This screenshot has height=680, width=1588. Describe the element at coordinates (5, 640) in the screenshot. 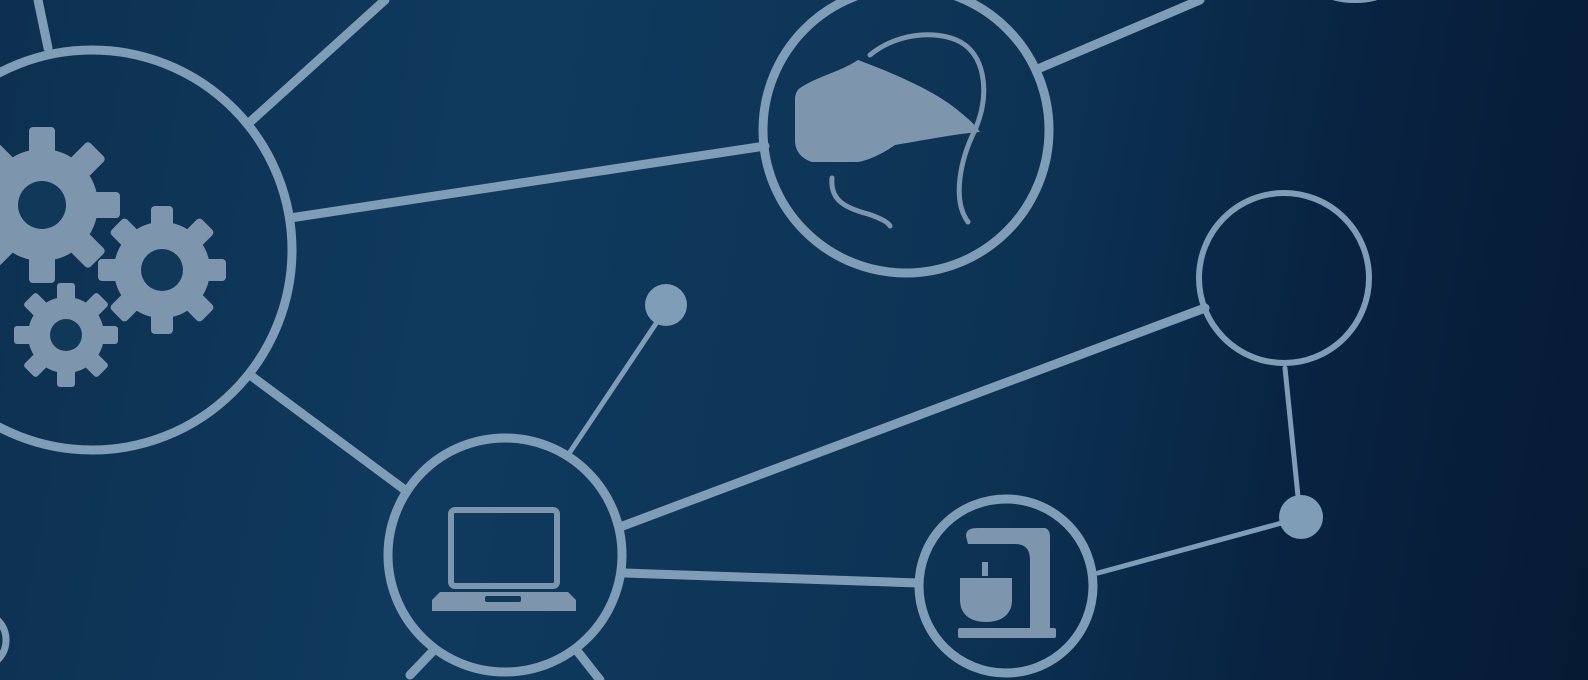

I see `edge-node-partial` at that location.